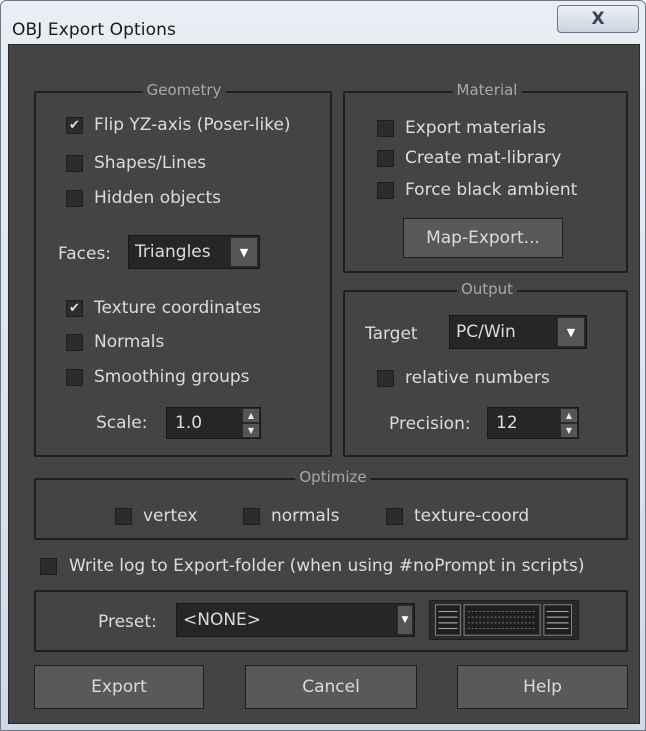 Image resolution: width=646 pixels, height=731 pixels. I want to click on optimize-texture-coord-checkbox-box, so click(394, 516).